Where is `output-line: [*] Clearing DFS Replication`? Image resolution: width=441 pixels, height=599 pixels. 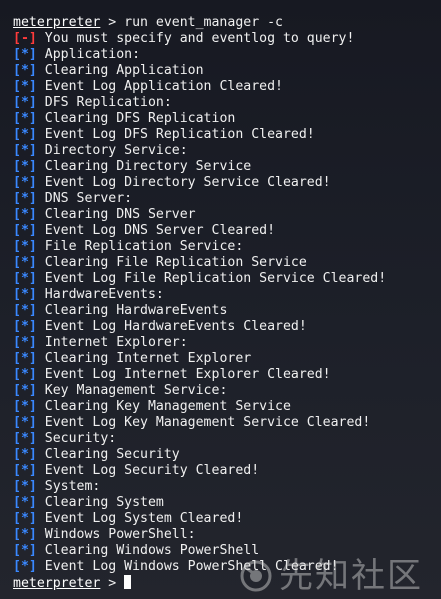 output-line: [*] Clearing DFS Replication is located at coordinates (227, 119).